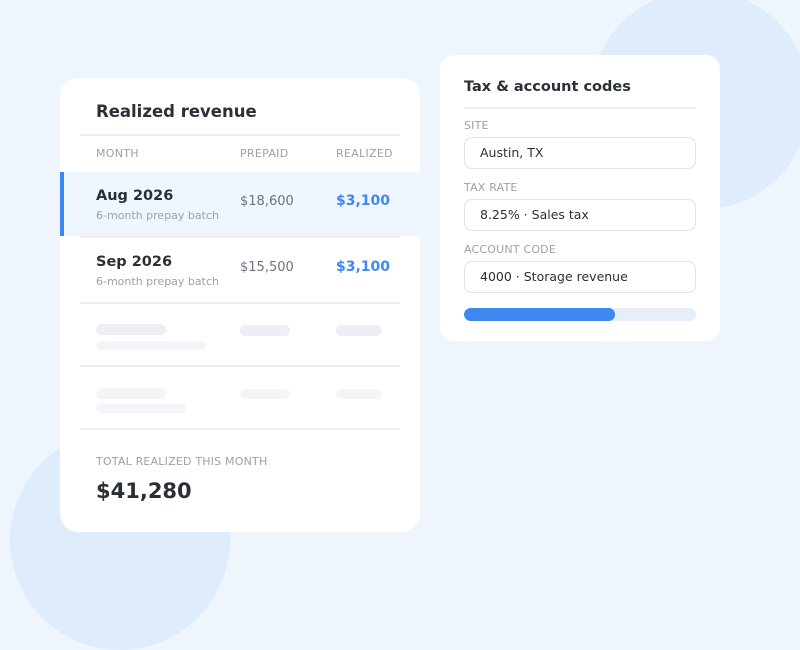  I want to click on row-month: Sep 2026, so click(134, 262).